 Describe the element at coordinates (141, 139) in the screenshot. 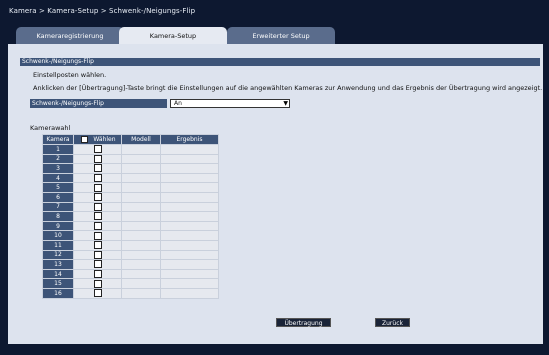

I see `model-column-header: Modell` at that location.